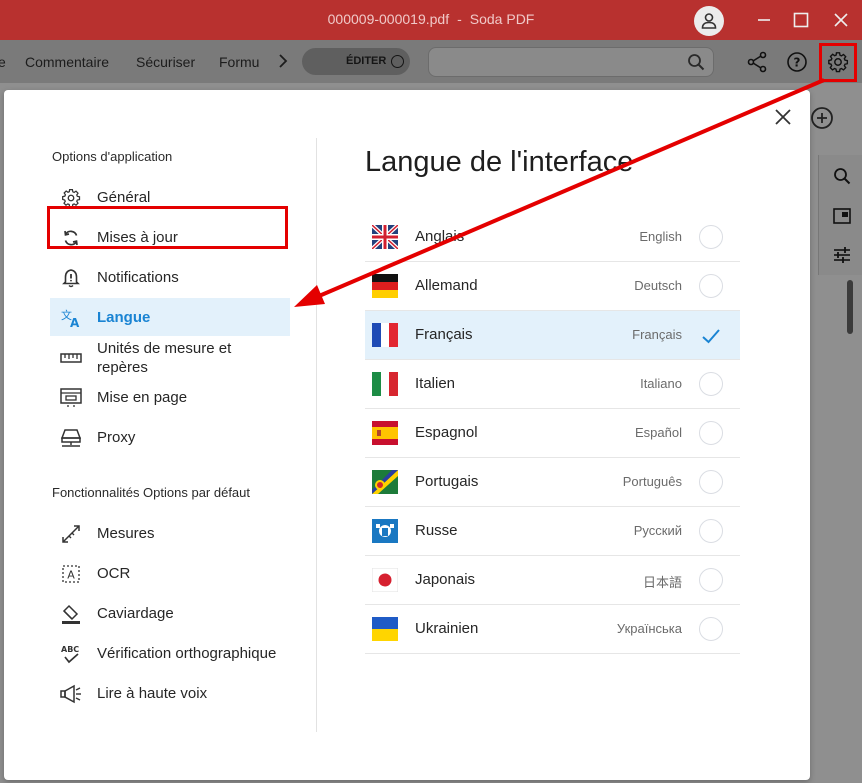 The height and width of the screenshot is (783, 862). What do you see at coordinates (152, 693) in the screenshot?
I see `sidebar-item-label: Lire à haute voix` at bounding box center [152, 693].